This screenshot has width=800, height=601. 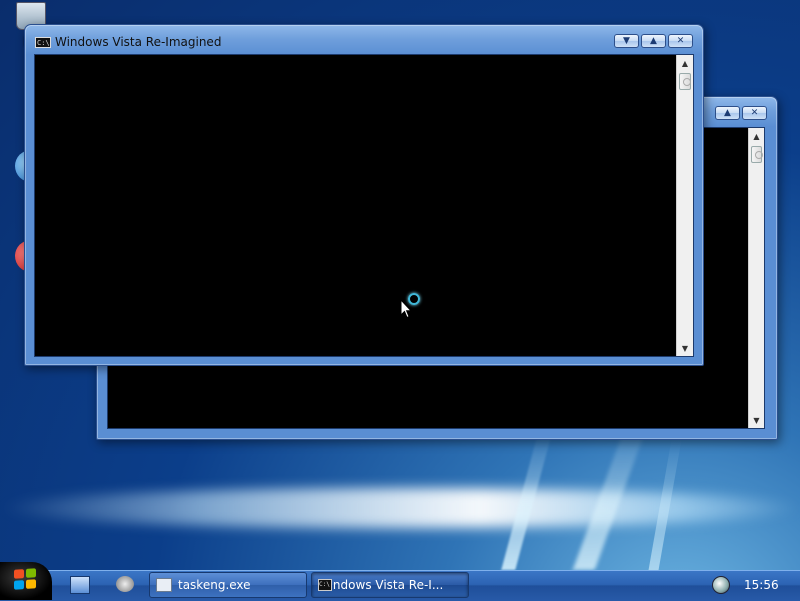 I want to click on front-window-titlebar: C:\ Windows Vista Re-Imagined ▼ ▲ ✕, so click(x=364, y=39).